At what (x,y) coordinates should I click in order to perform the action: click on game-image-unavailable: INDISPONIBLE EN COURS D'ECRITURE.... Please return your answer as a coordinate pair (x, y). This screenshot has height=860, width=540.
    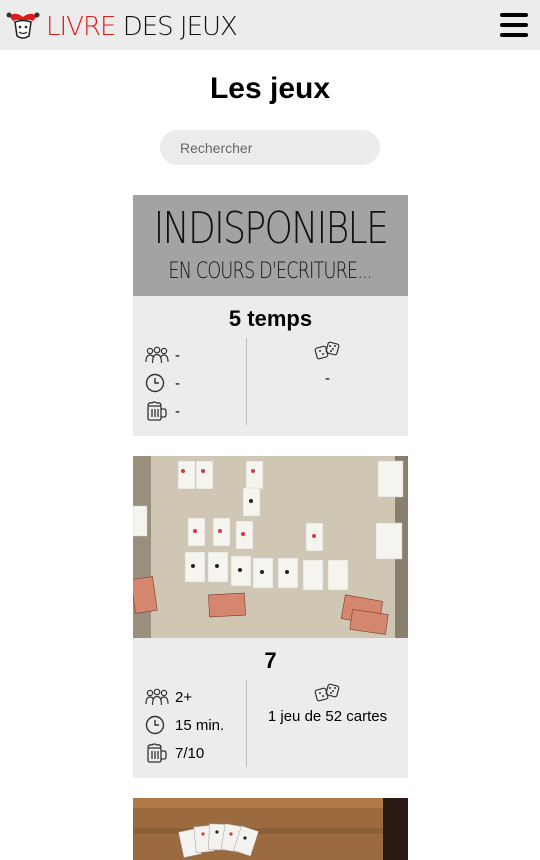
    Looking at the image, I should click on (270, 245).